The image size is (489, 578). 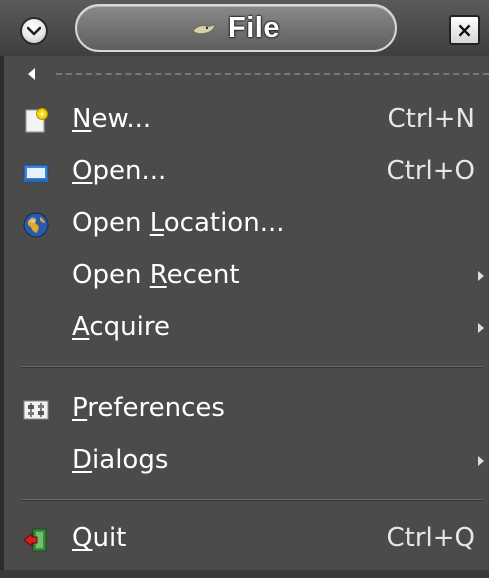 I want to click on globe-icon, so click(x=36, y=225).